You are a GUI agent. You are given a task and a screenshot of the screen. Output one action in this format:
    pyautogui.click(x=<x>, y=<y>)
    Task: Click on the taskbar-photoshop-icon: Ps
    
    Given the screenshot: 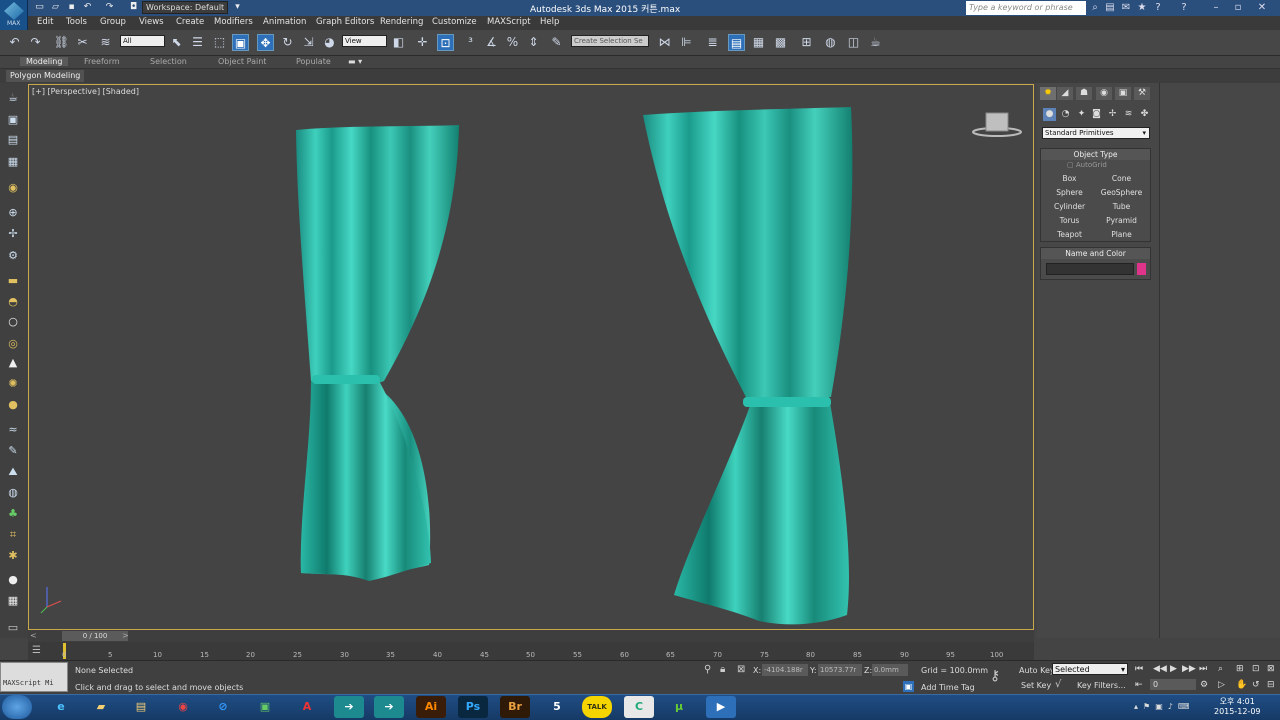 What is the action you would take?
    pyautogui.click(x=473, y=707)
    